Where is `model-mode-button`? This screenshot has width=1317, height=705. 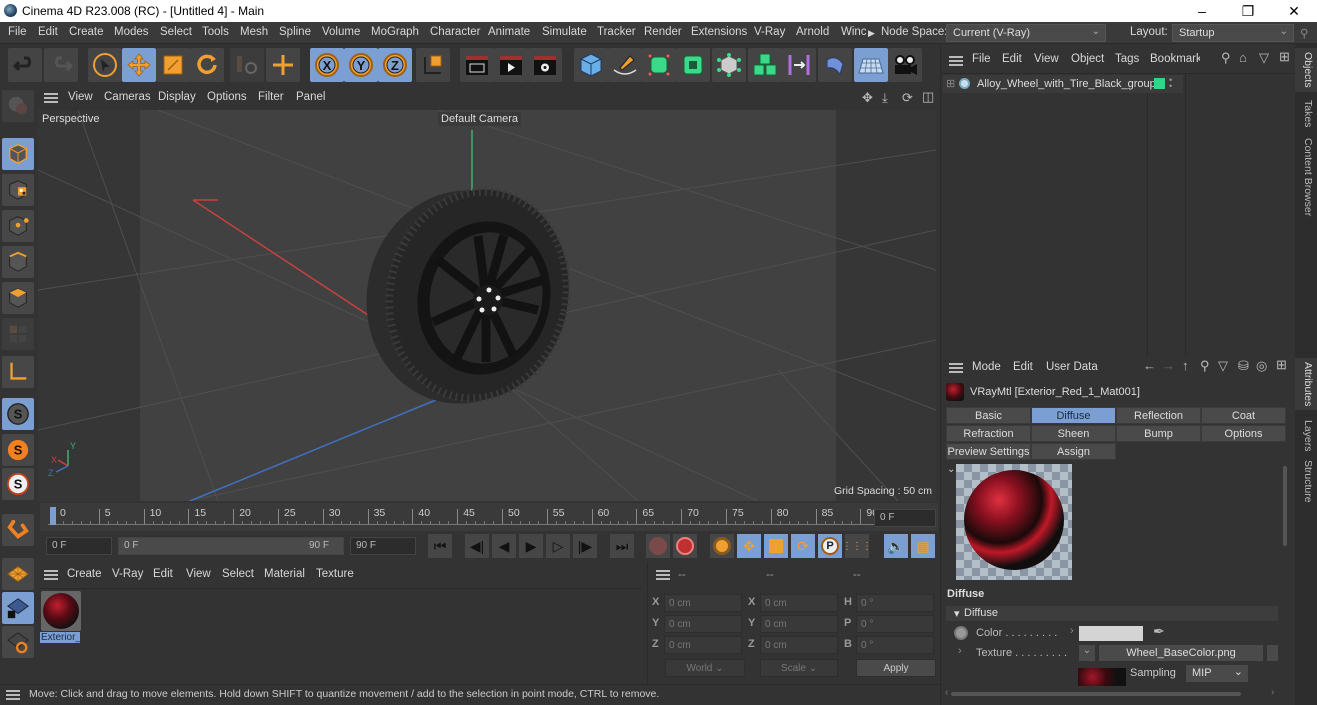
model-mode-button is located at coordinates (18, 154).